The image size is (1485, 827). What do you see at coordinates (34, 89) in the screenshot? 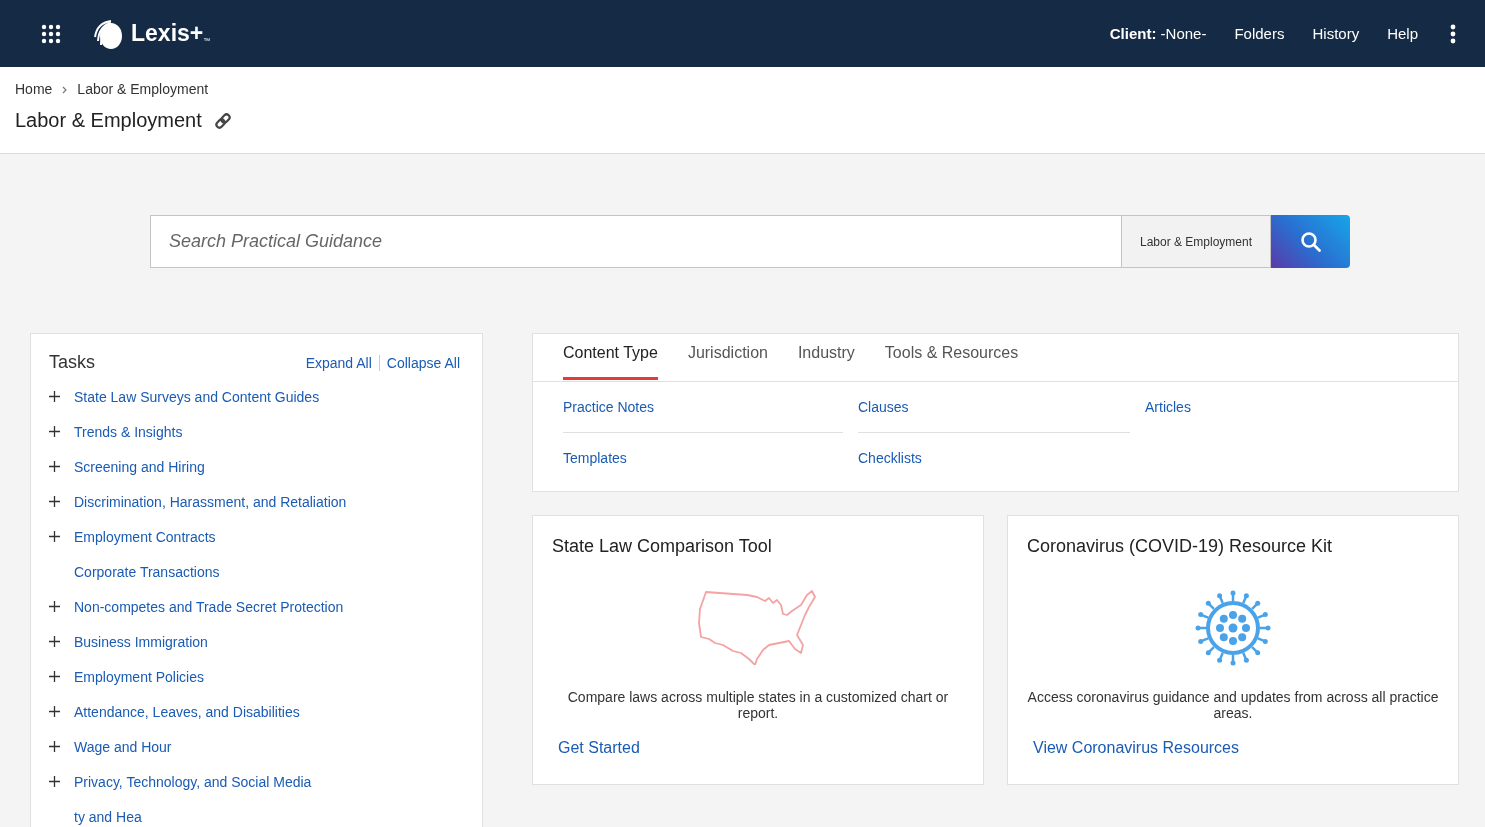
I see `breadcrumb-link: Home` at bounding box center [34, 89].